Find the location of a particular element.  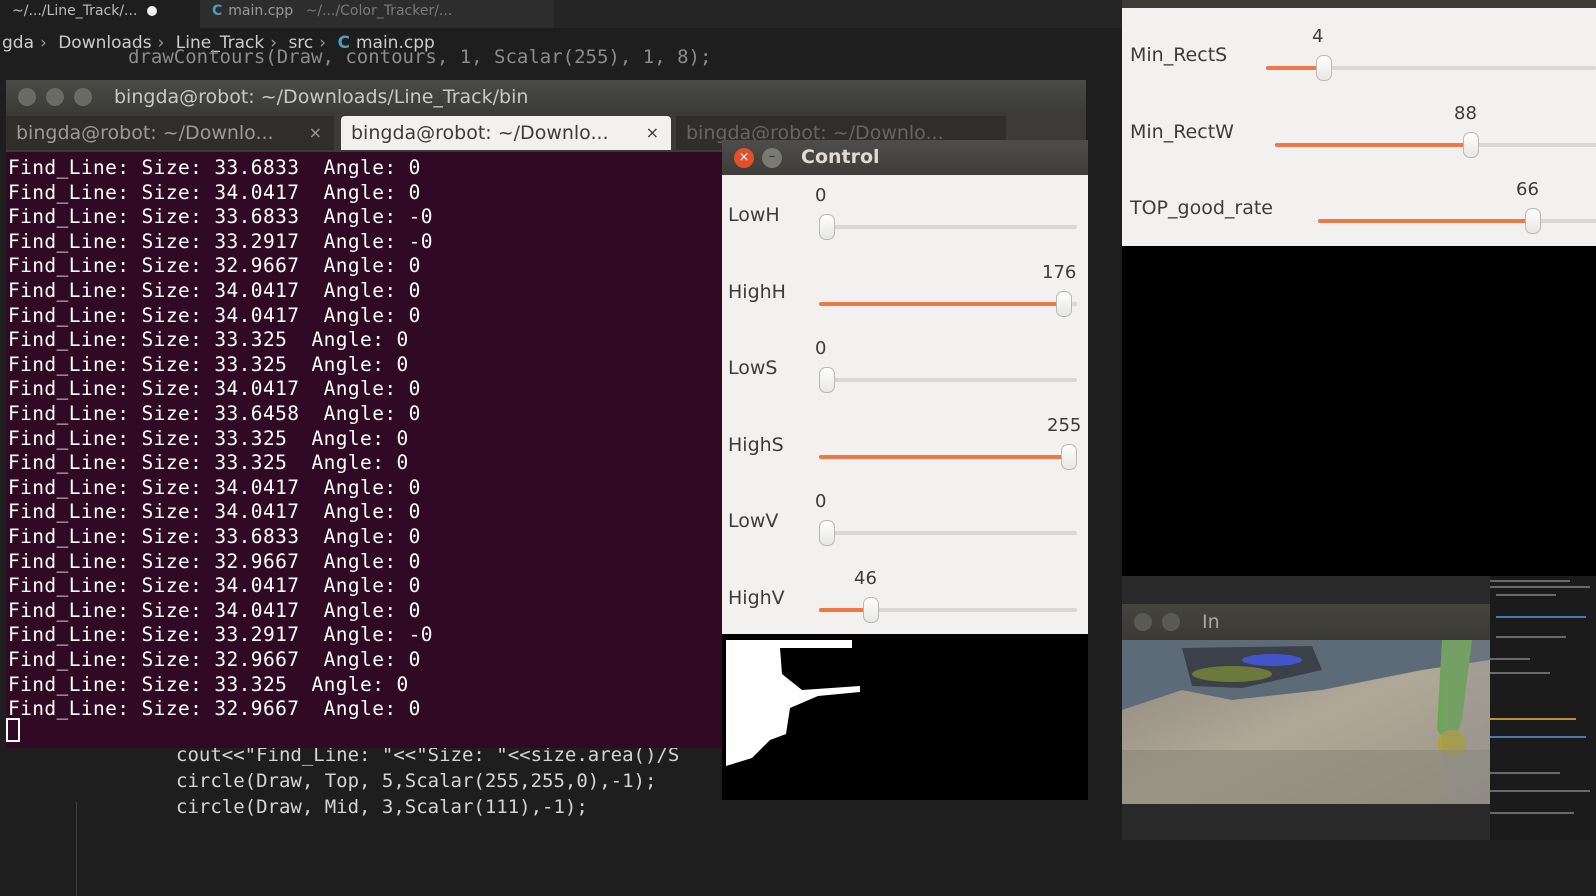

chevron-right-icon: › is located at coordinates (43, 43).